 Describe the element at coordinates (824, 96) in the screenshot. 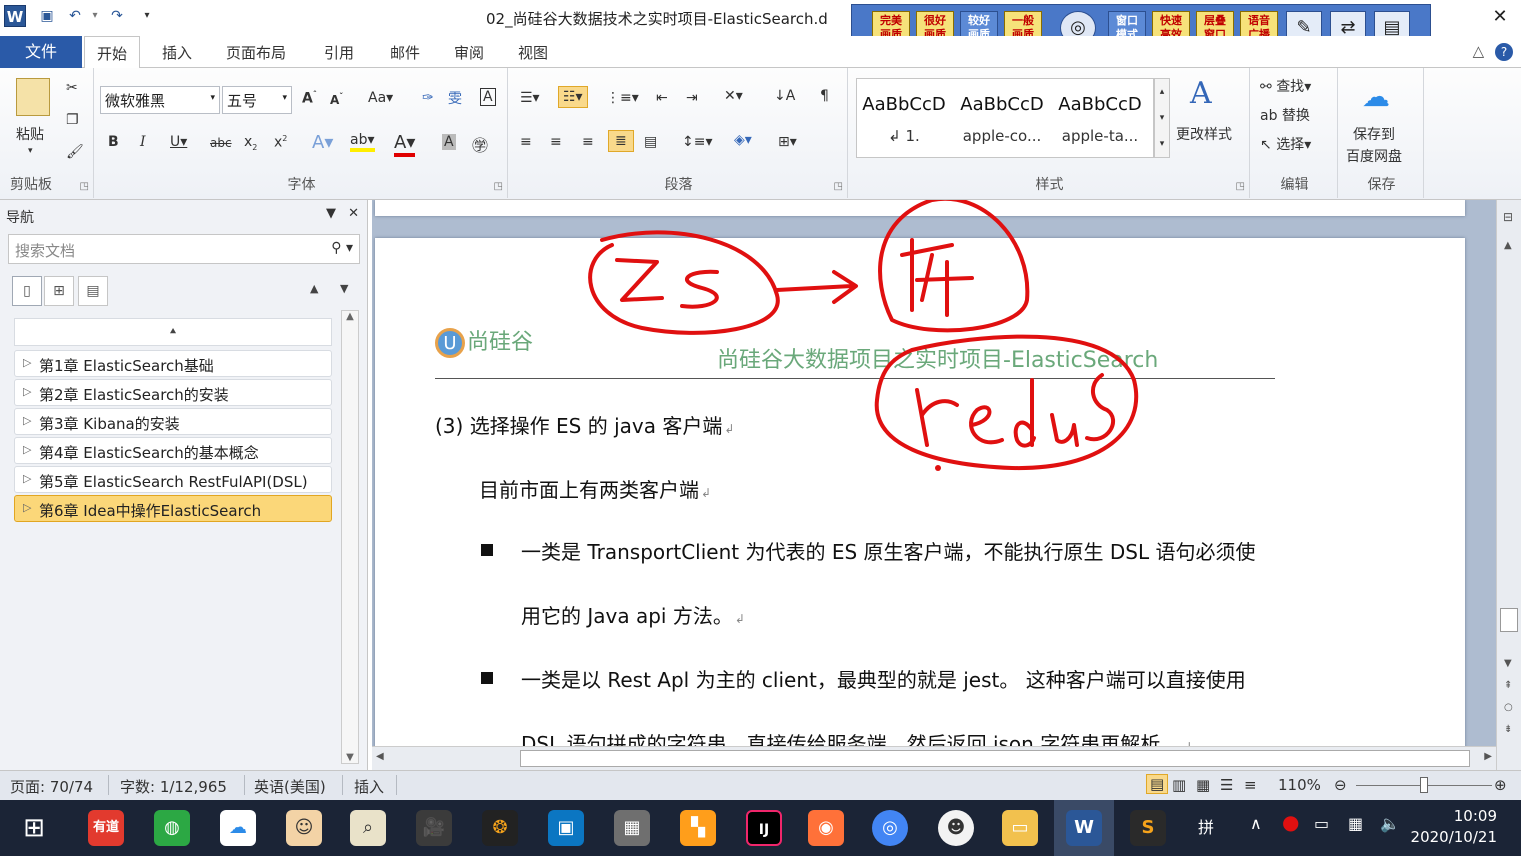

I see `show-formatting-icon: ¶` at that location.